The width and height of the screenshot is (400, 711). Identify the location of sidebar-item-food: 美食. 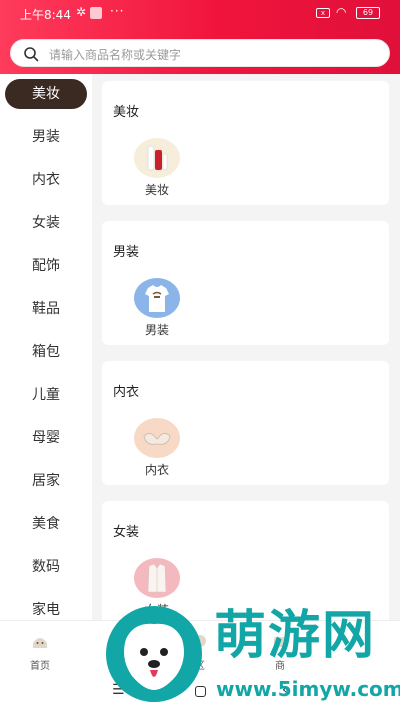
(46, 524).